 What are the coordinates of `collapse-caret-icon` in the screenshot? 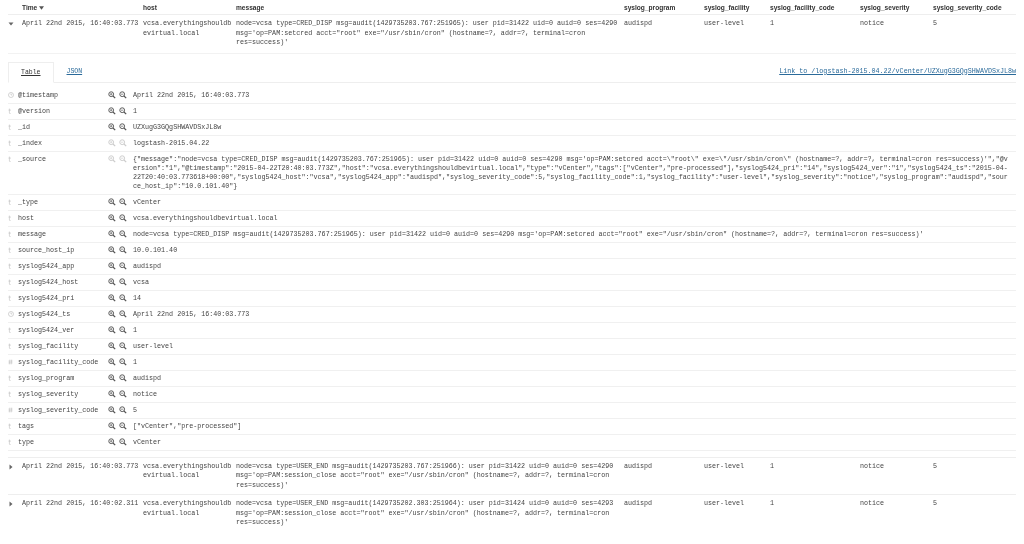 It's located at (11, 24).